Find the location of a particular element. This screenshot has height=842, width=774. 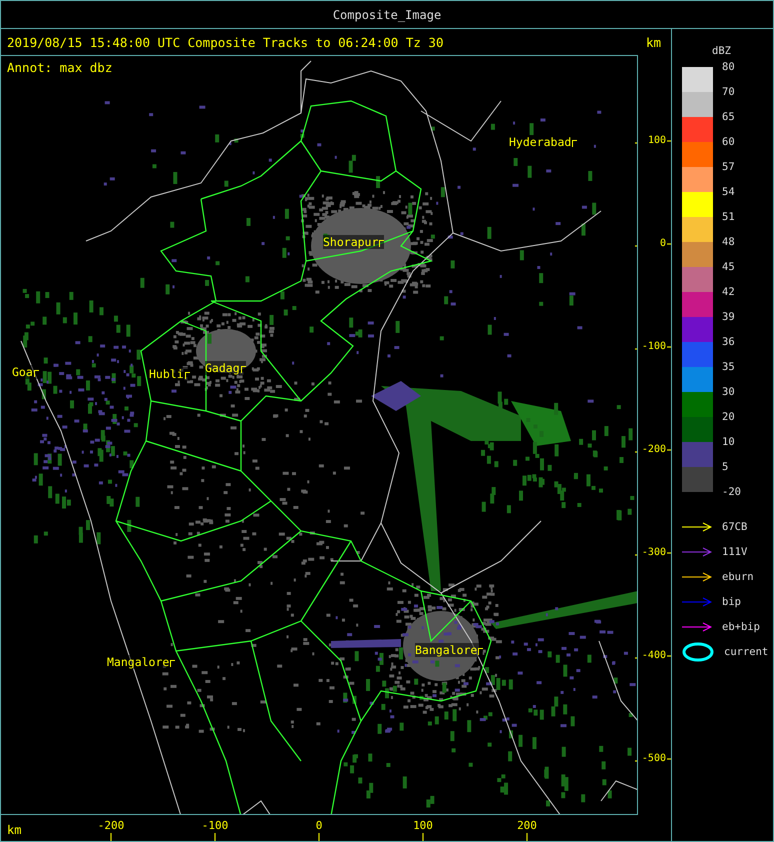

axis-tick-label: -300 is located at coordinates (654, 552).